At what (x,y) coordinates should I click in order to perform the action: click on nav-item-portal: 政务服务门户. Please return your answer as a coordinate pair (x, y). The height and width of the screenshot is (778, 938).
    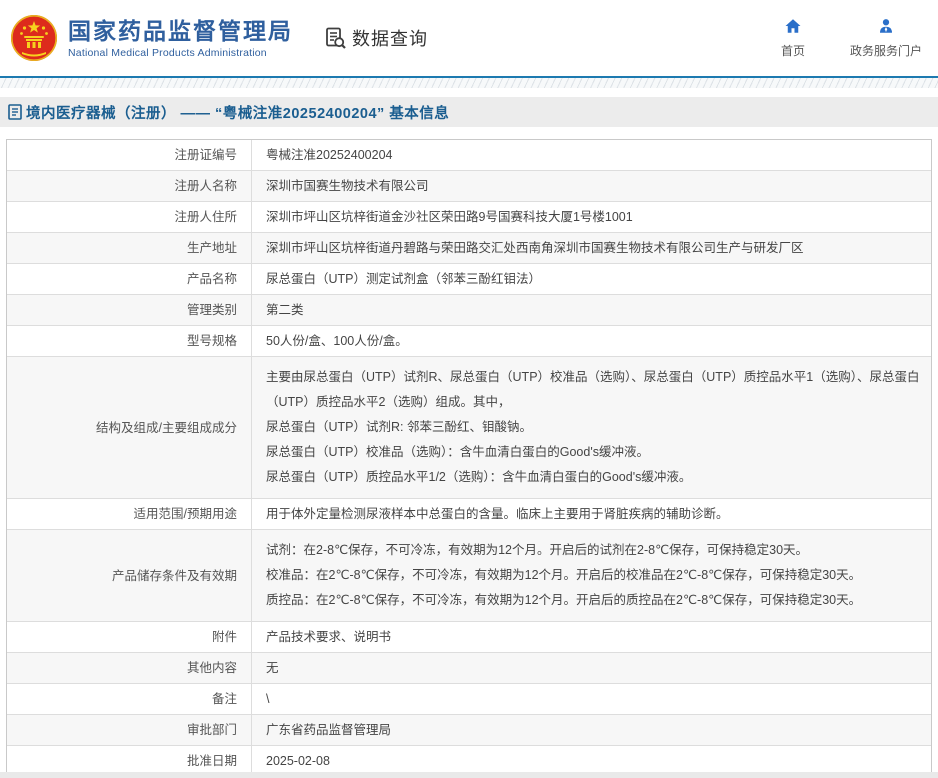
    Looking at the image, I should click on (886, 38).